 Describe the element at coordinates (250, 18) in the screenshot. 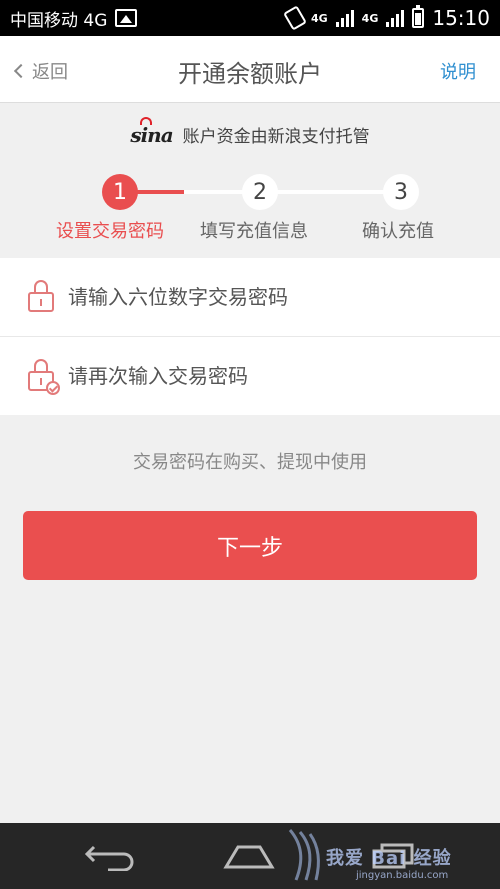

I see `status-bar: 中国移动 4G 4G 4G 15:10` at that location.